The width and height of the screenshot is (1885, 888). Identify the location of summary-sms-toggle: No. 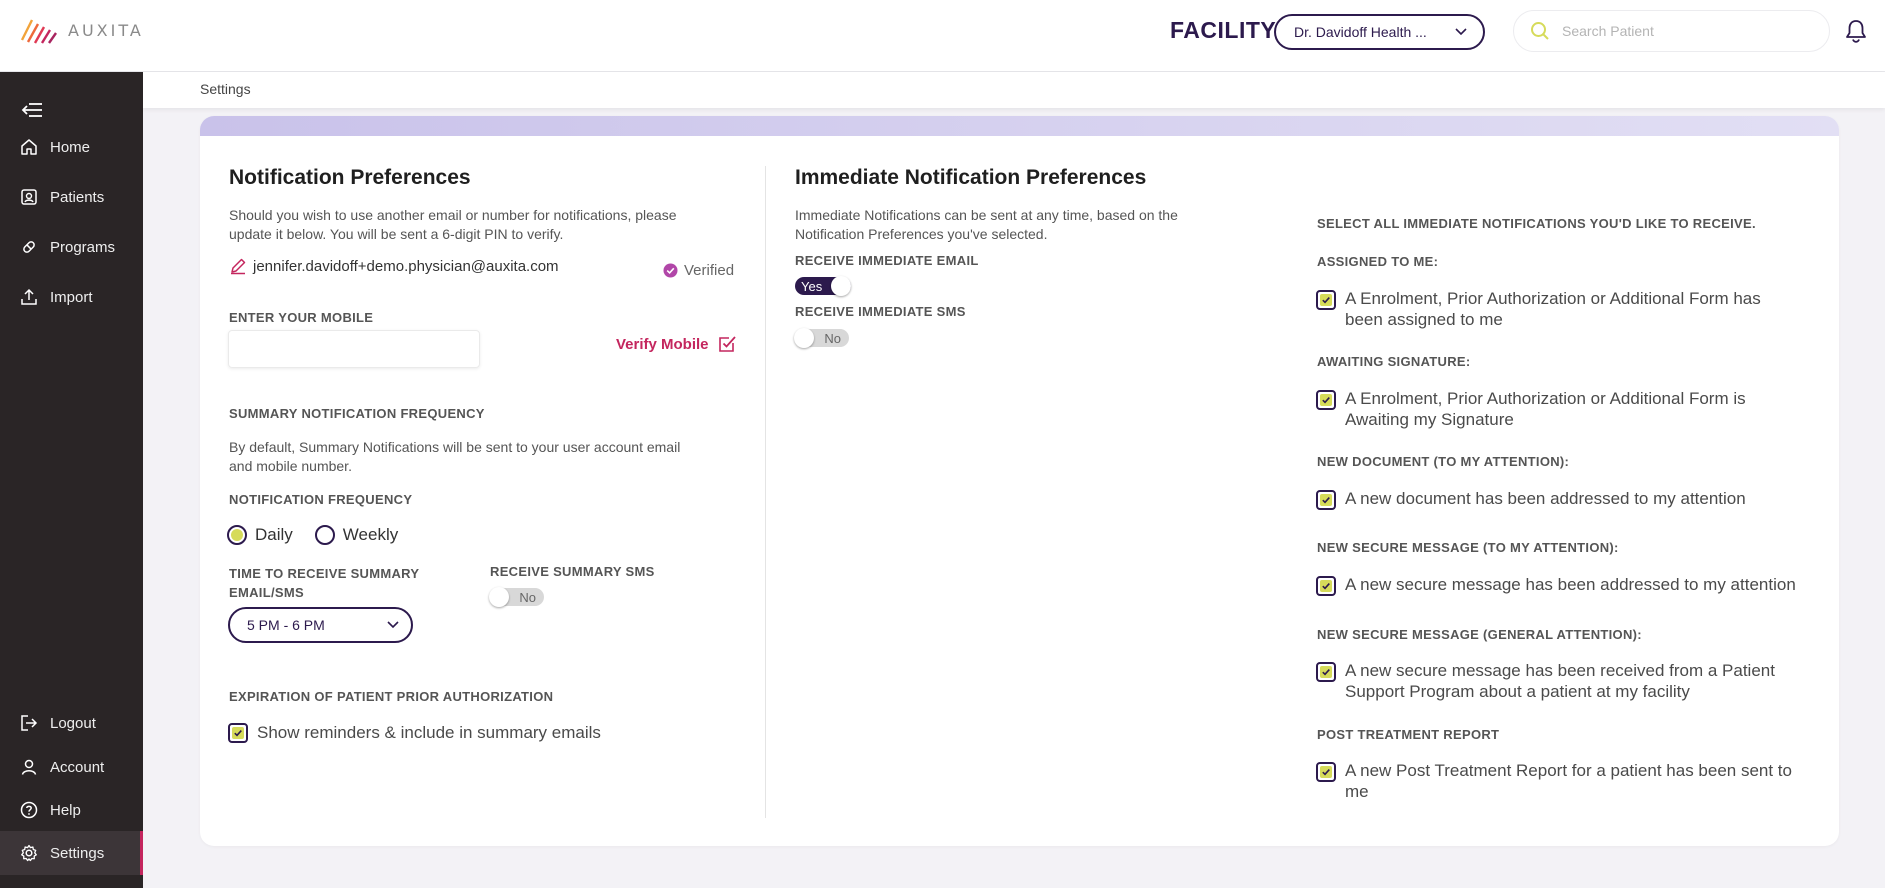
(516, 597).